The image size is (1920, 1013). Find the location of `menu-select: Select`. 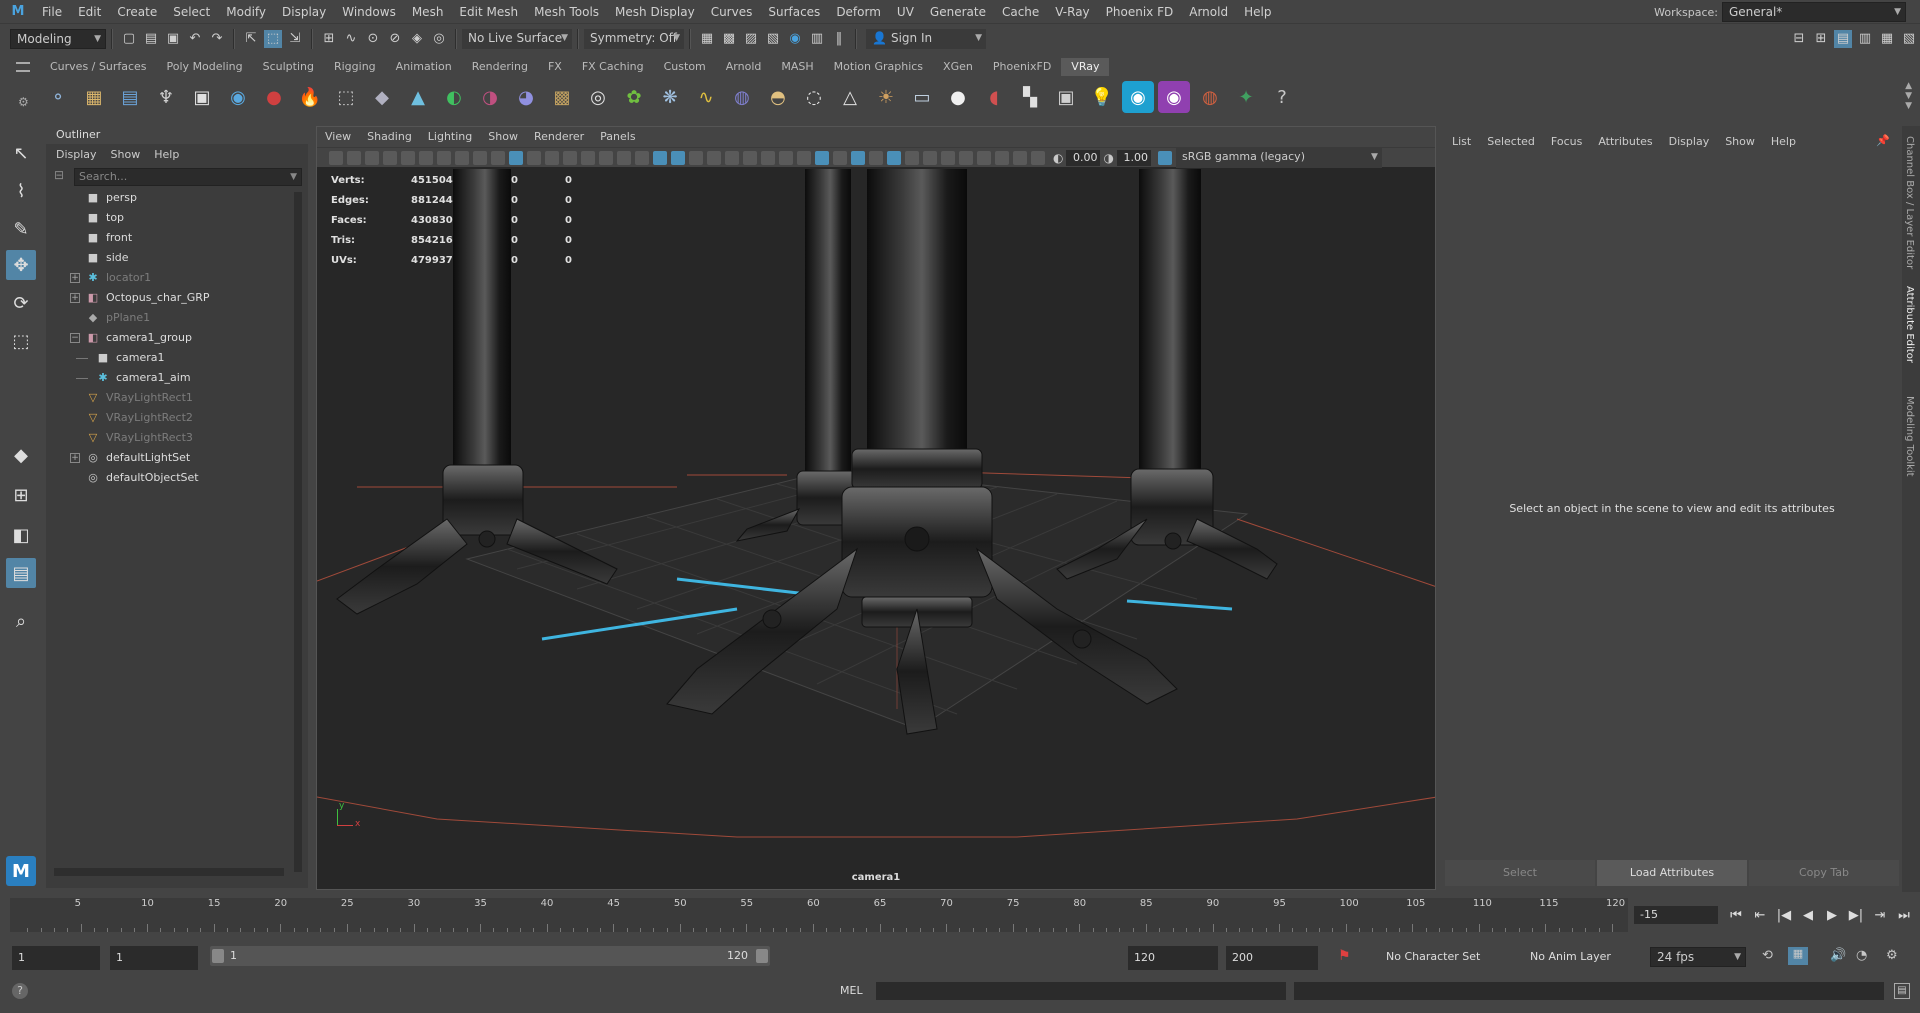

menu-select: Select is located at coordinates (191, 12).